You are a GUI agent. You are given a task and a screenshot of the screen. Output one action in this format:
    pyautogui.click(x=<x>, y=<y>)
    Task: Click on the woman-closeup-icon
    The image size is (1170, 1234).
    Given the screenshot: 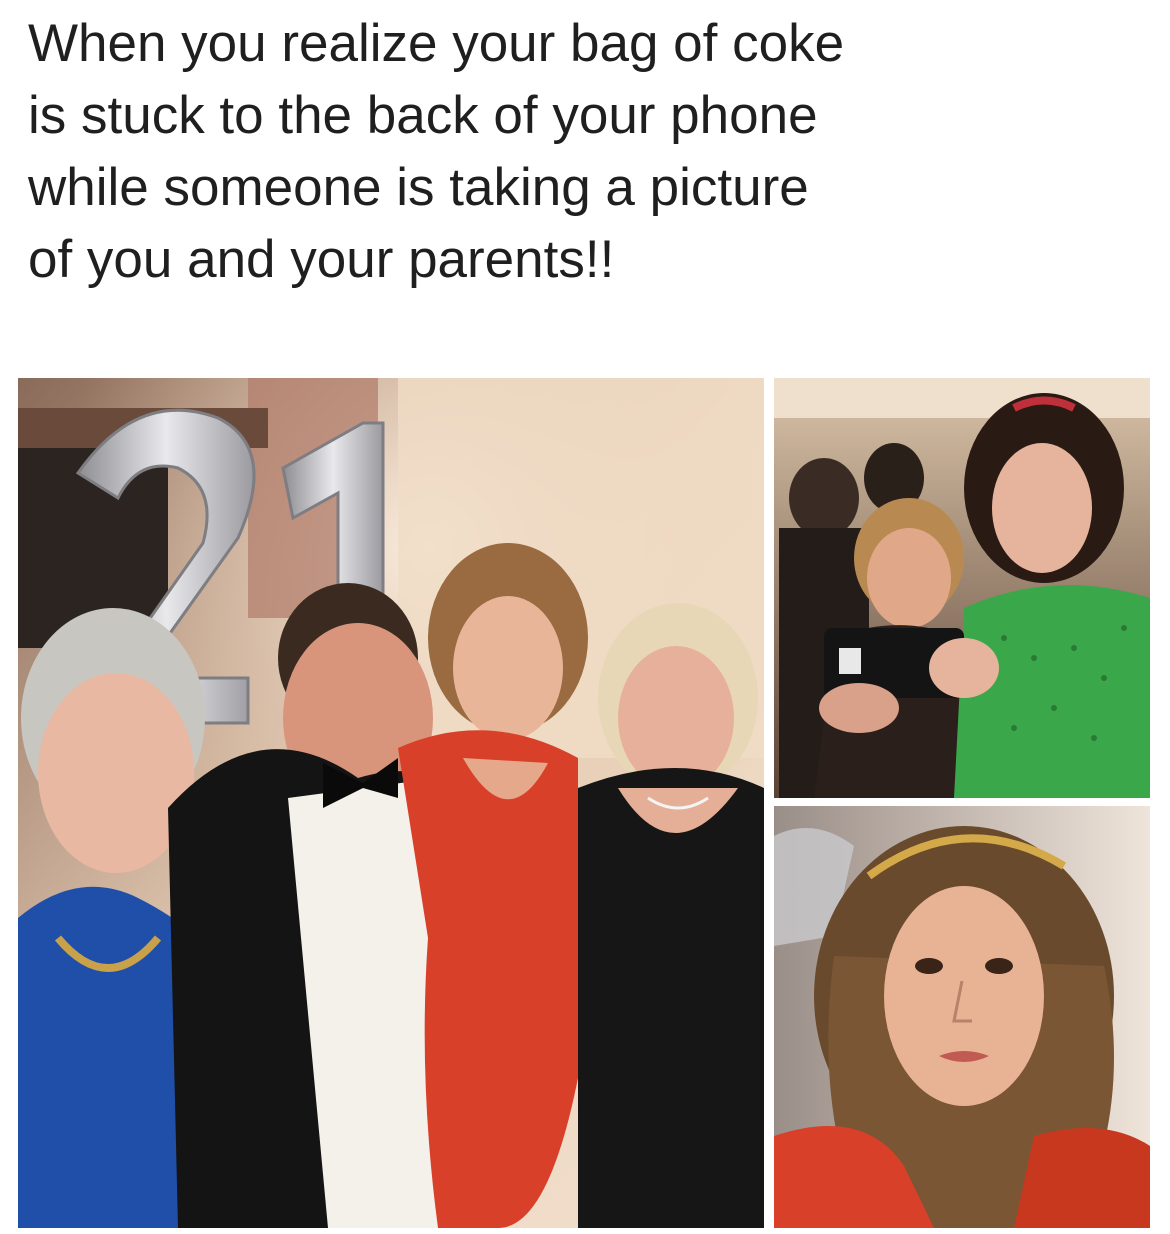 What is the action you would take?
    pyautogui.click(x=962, y=1017)
    